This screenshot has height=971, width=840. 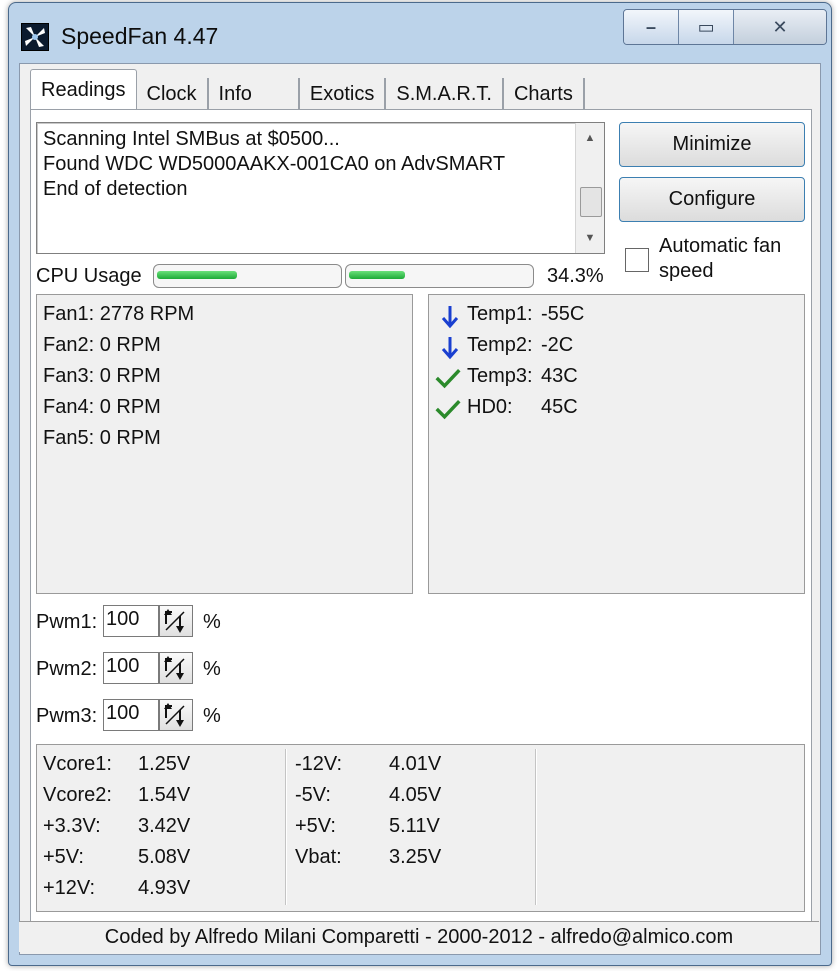 I want to click on automatic-fan-speed-label-line1: Automatic fan, so click(x=720, y=246).